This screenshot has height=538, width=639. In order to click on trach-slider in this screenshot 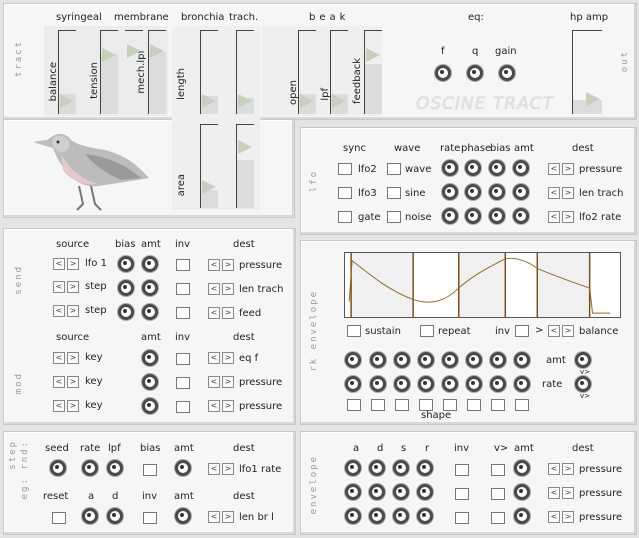, I will do `click(245, 72)`.